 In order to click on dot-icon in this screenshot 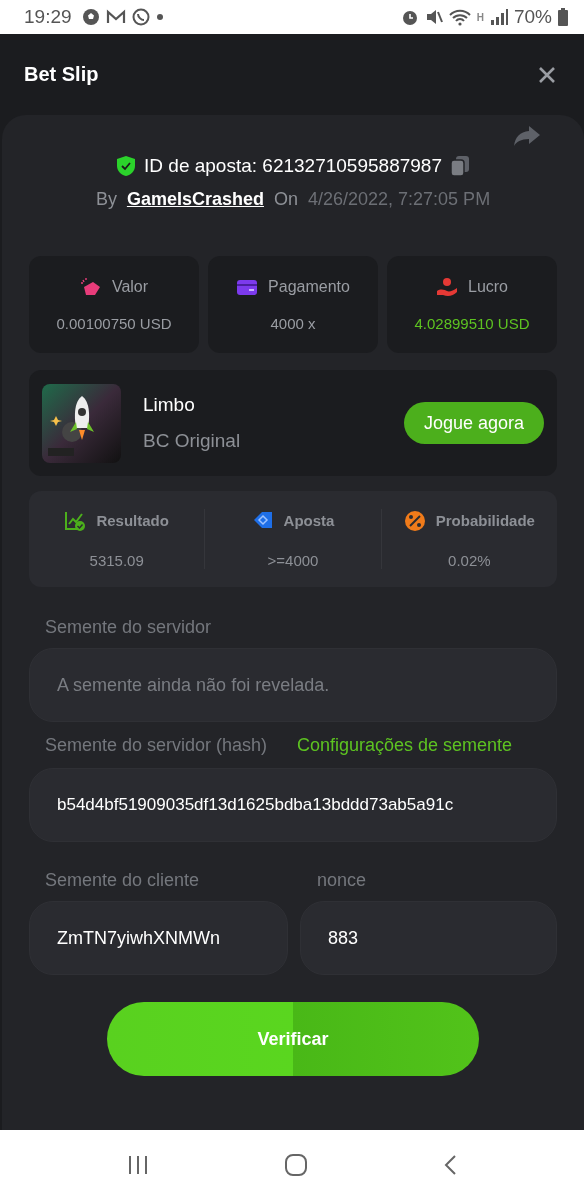, I will do `click(159, 17)`.